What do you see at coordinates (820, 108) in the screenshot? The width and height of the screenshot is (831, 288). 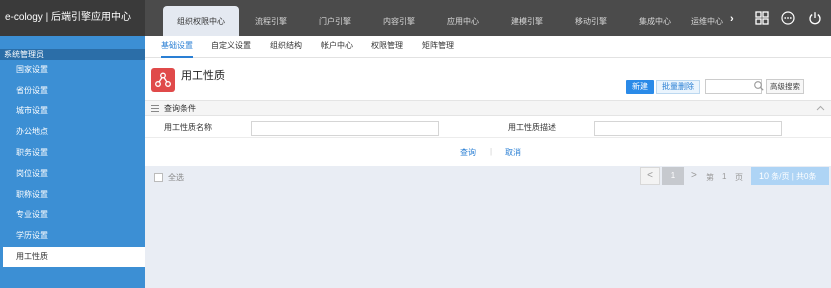 I see `chevron-up-icon` at bounding box center [820, 108].